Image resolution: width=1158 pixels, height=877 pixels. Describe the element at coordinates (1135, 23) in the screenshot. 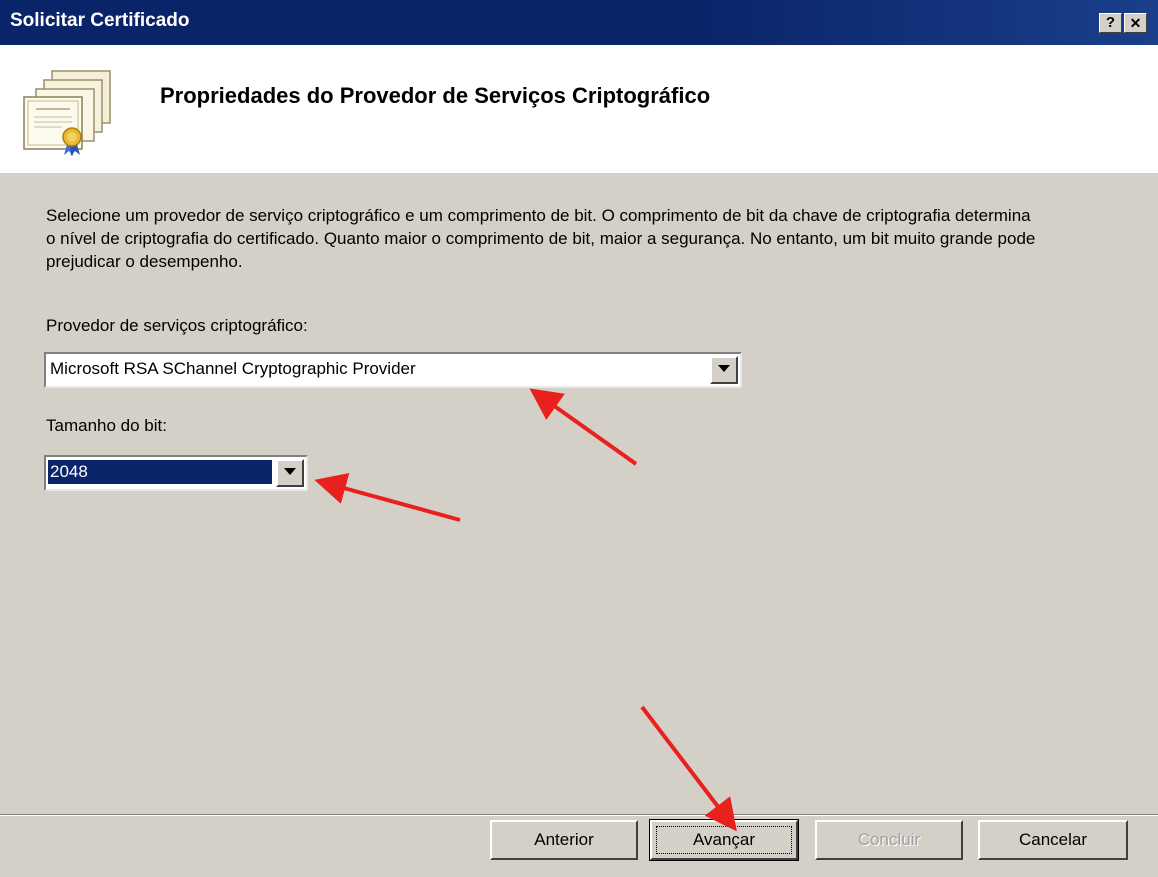

I see `close-button: ✕` at that location.